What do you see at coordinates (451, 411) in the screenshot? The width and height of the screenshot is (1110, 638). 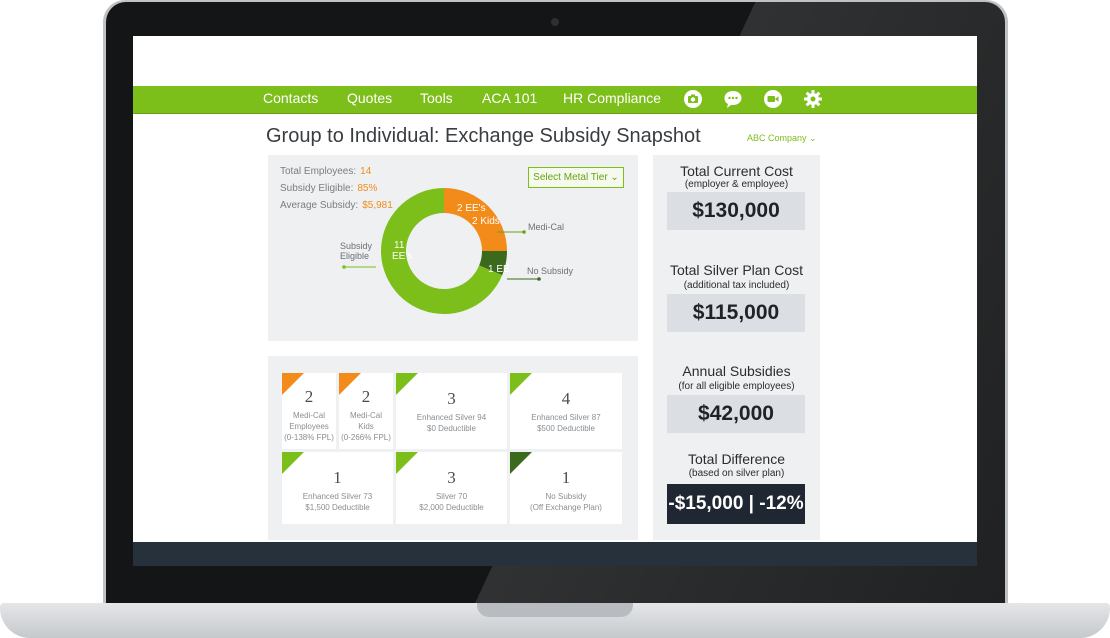 I see `enhanced-silver-94-card: 3 Enhanced Silver 94 $0 Deductible` at bounding box center [451, 411].